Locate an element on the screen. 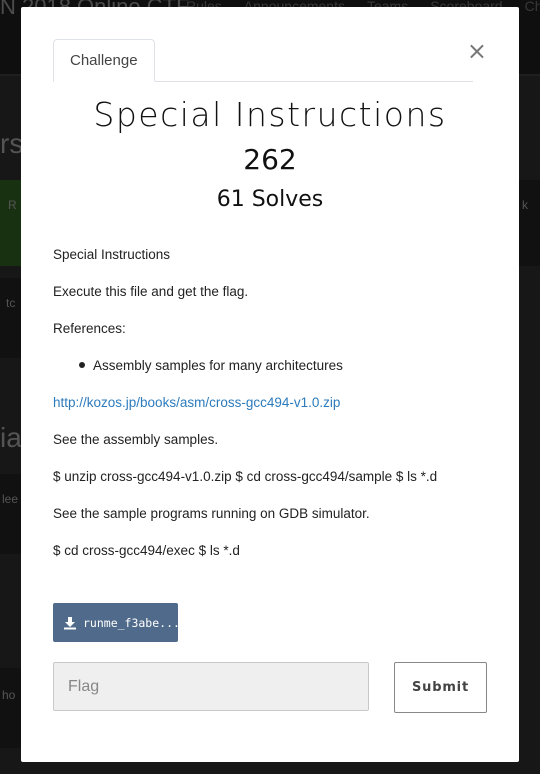  challenge-value: 262 is located at coordinates (270, 159).